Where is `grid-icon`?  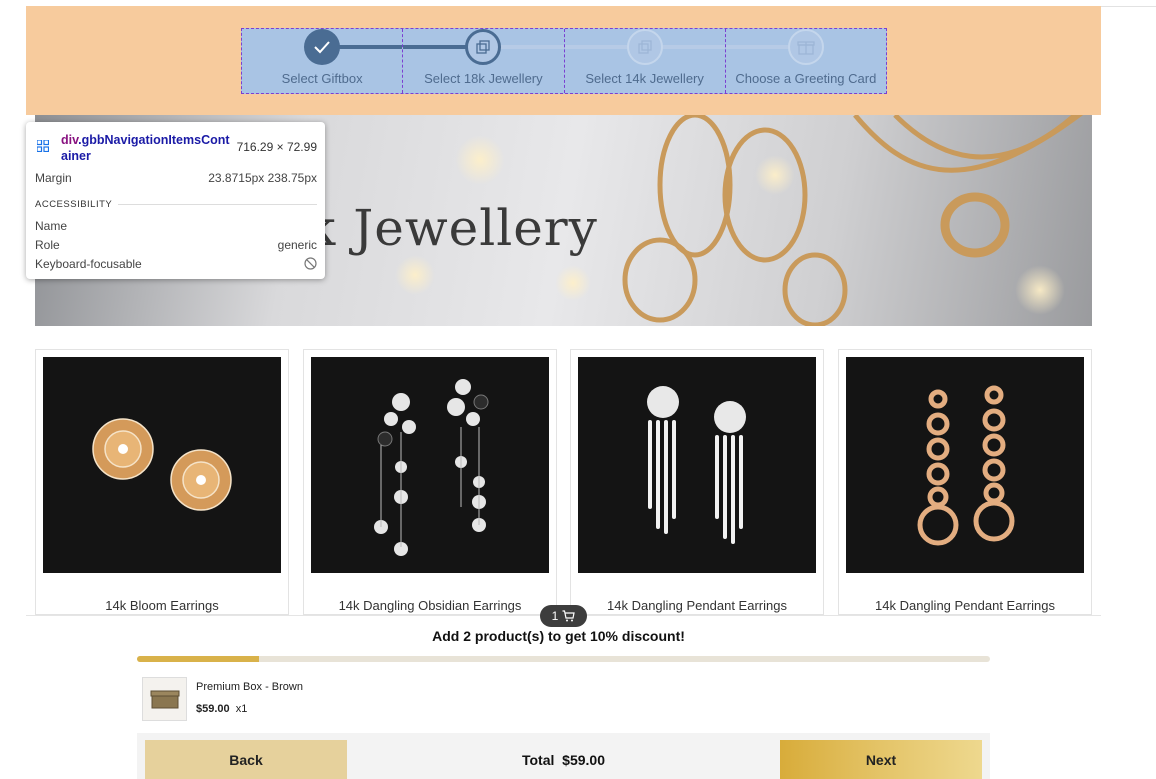 grid-icon is located at coordinates (43, 146).